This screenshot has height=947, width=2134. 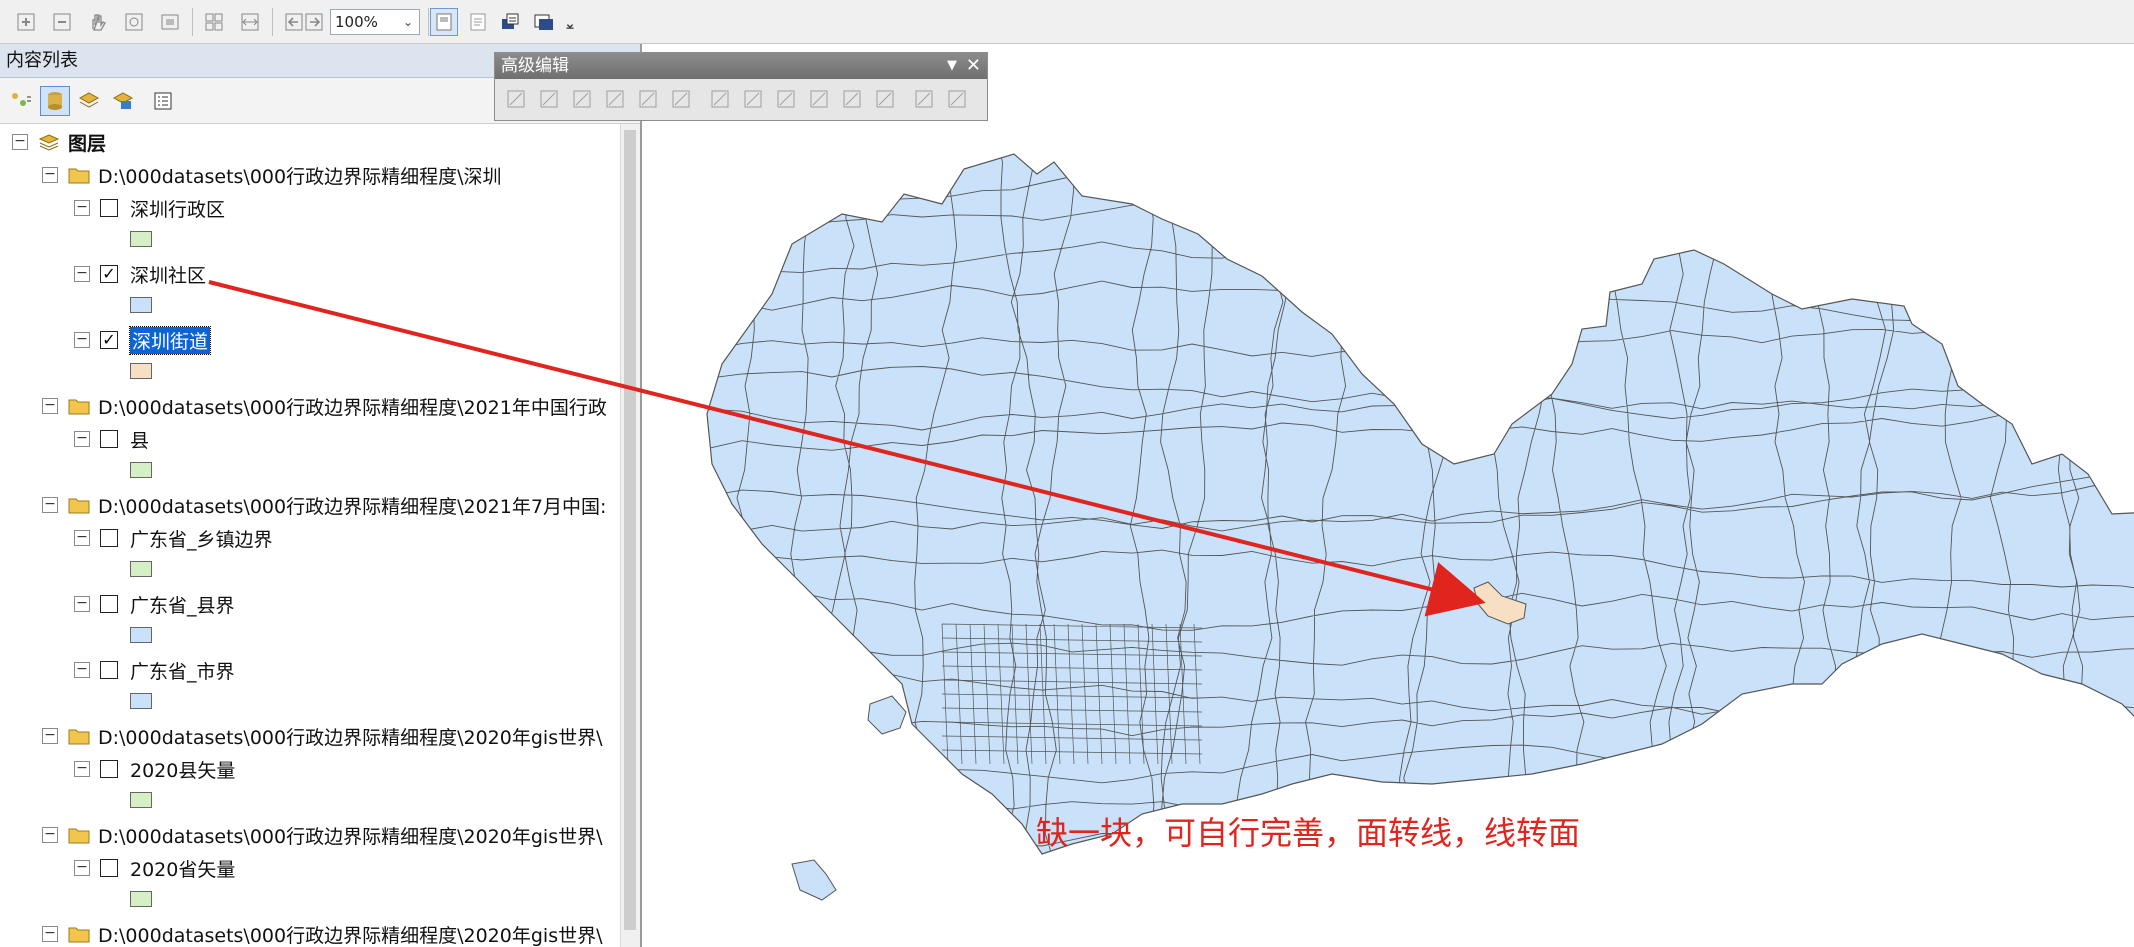 What do you see at coordinates (214, 22) in the screenshot?
I see `fit-page-icon` at bounding box center [214, 22].